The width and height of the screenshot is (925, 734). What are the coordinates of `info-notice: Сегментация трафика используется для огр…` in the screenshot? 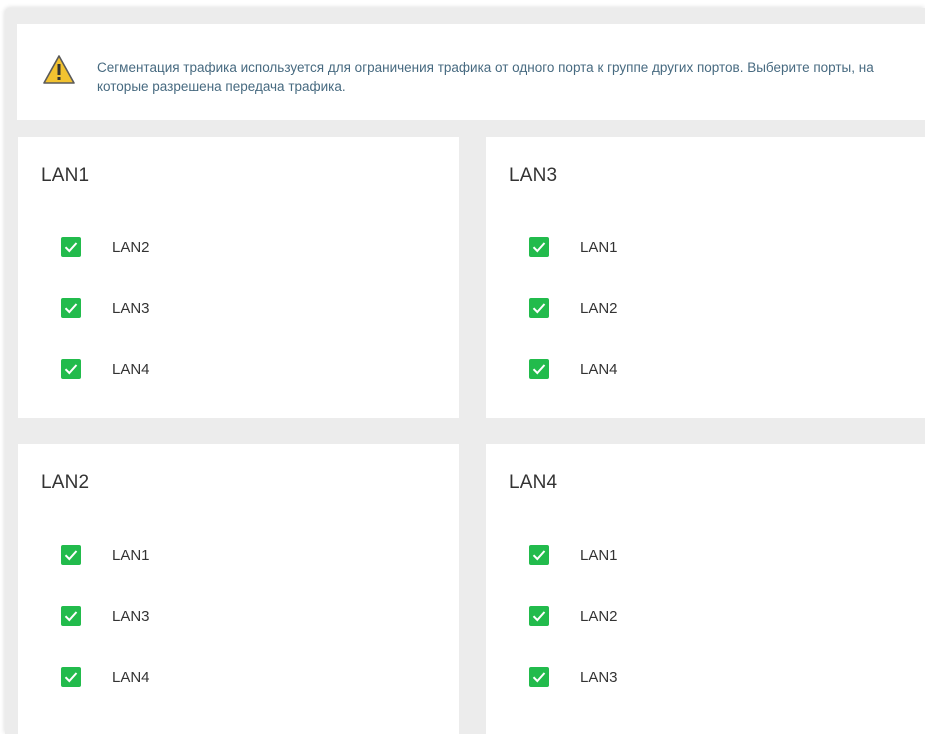 It's located at (471, 72).